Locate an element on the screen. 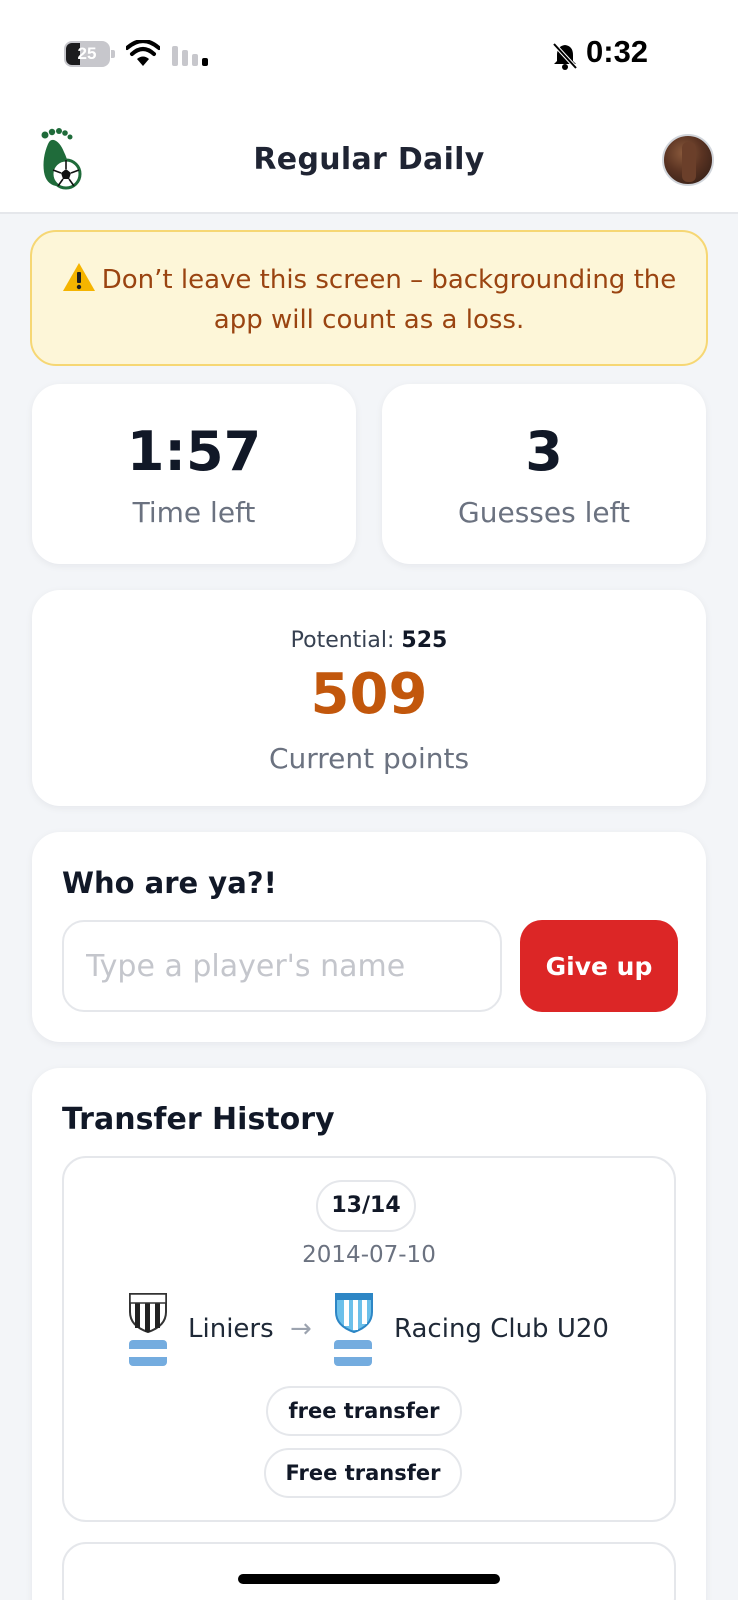 This screenshot has width=738, height=1600. guesses-left-value: 3 is located at coordinates (544, 451).